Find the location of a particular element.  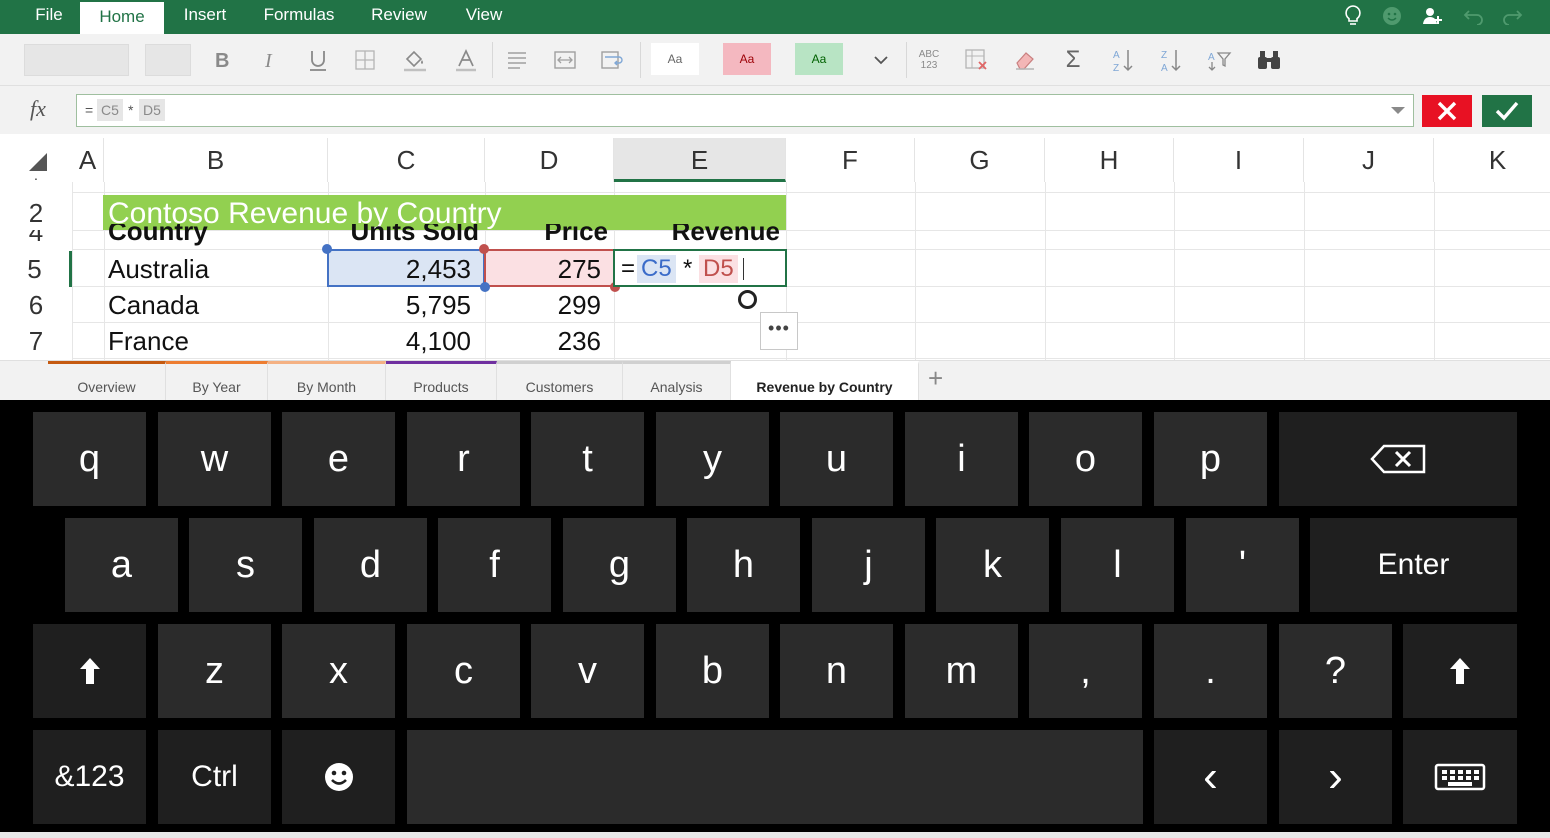

shift-key-right is located at coordinates (1460, 671).